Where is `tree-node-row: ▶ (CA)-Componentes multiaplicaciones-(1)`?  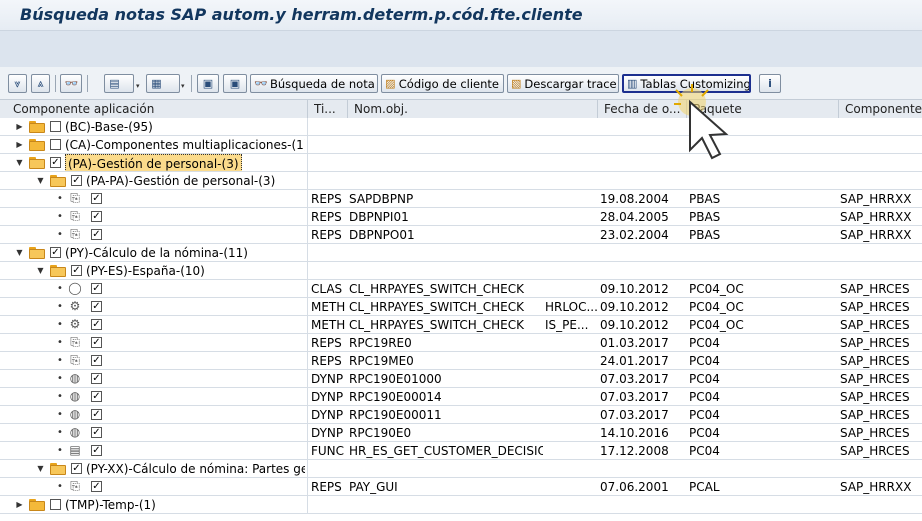
tree-node-row: ▶ (CA)-Componentes multiaplicaciones-(1) is located at coordinates (461, 145).